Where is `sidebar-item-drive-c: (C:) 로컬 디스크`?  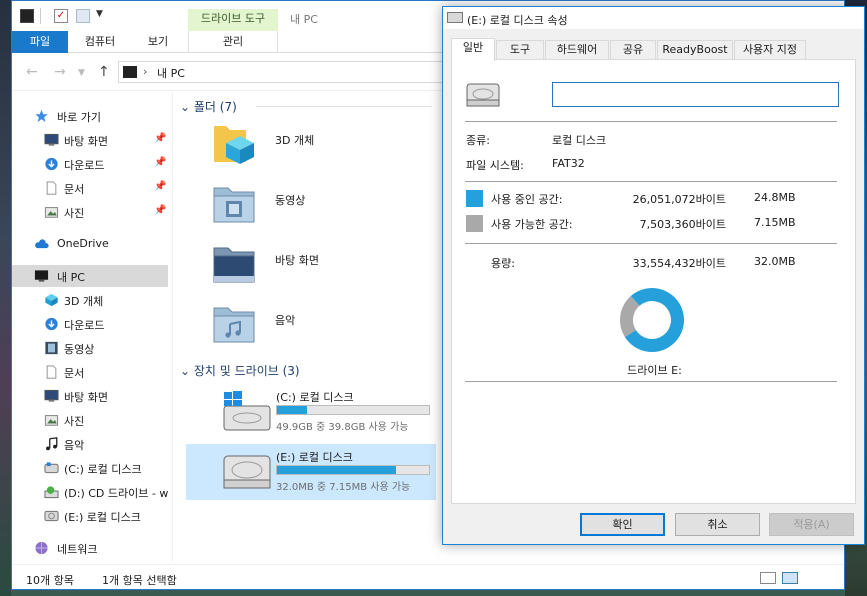
sidebar-item-drive-c: (C:) 로컬 디스크 is located at coordinates (90, 468).